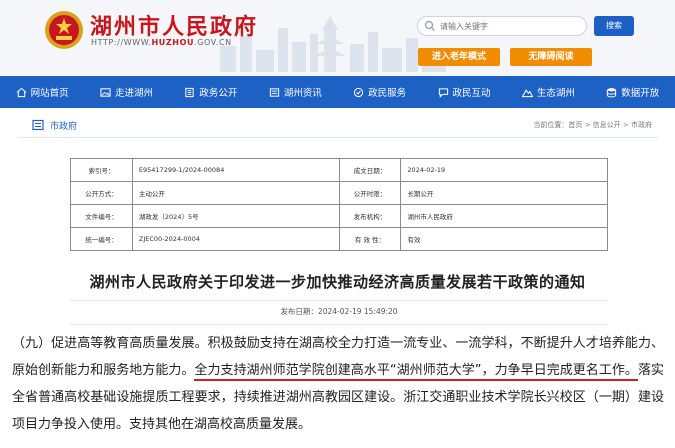 The height and width of the screenshot is (448, 675). Describe the element at coordinates (64, 30) in the screenshot. I see `national-emblem-logo` at that location.